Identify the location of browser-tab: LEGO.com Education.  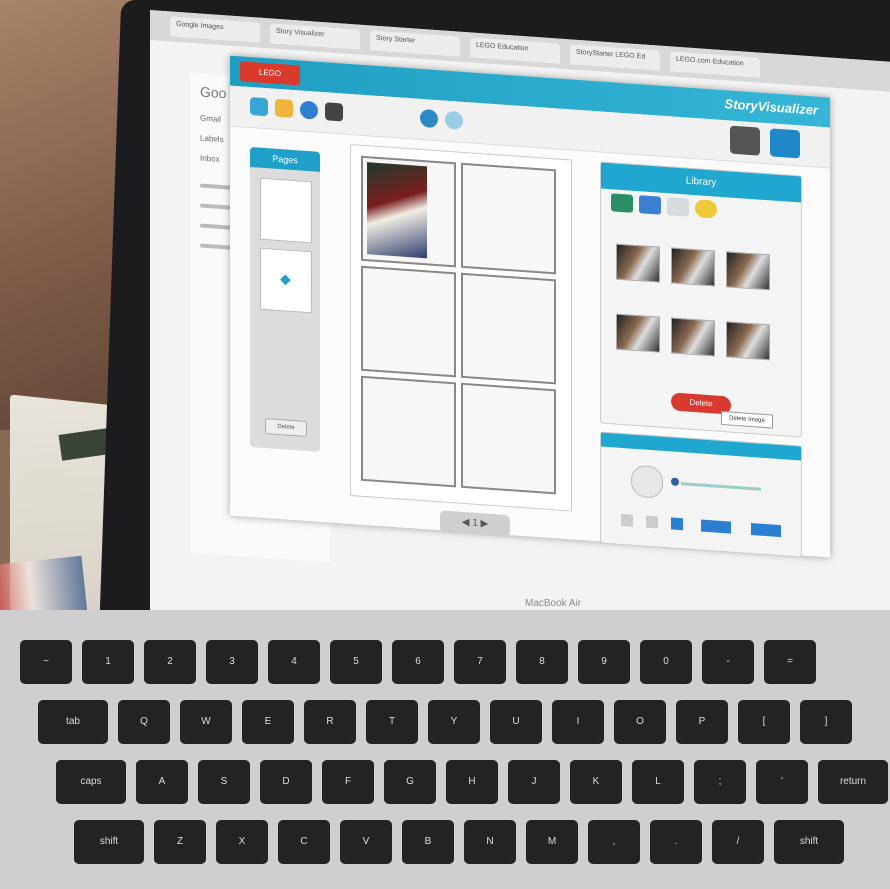
(715, 64).